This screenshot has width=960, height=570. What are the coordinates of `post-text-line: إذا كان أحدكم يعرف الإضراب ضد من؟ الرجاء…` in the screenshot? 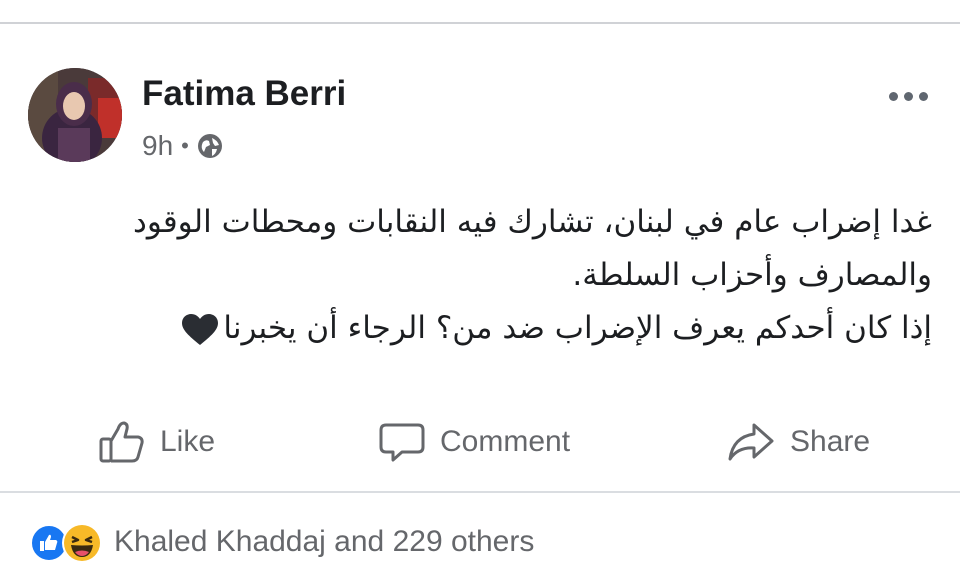 It's located at (577, 328).